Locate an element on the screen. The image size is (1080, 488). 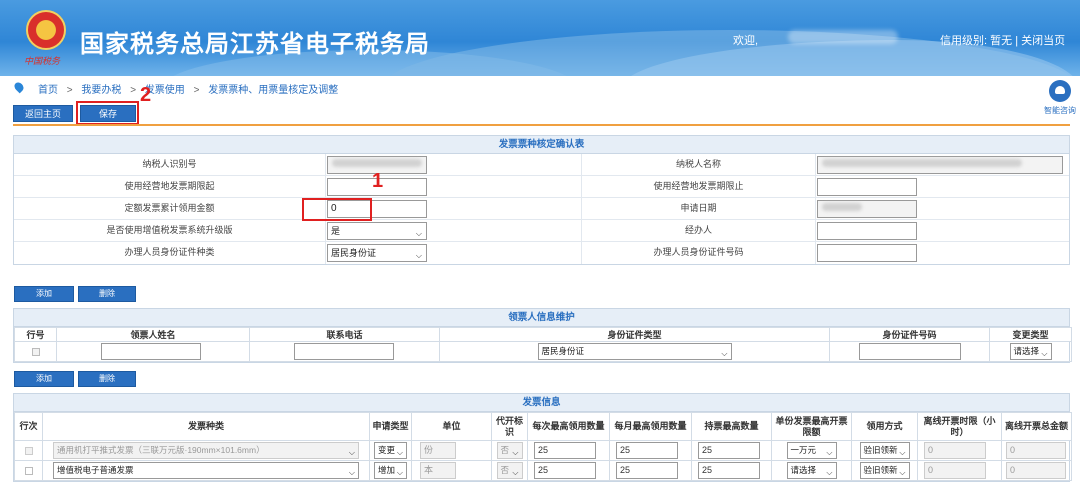
col-receive-method: 领用方式 is located at coordinates (884, 426).